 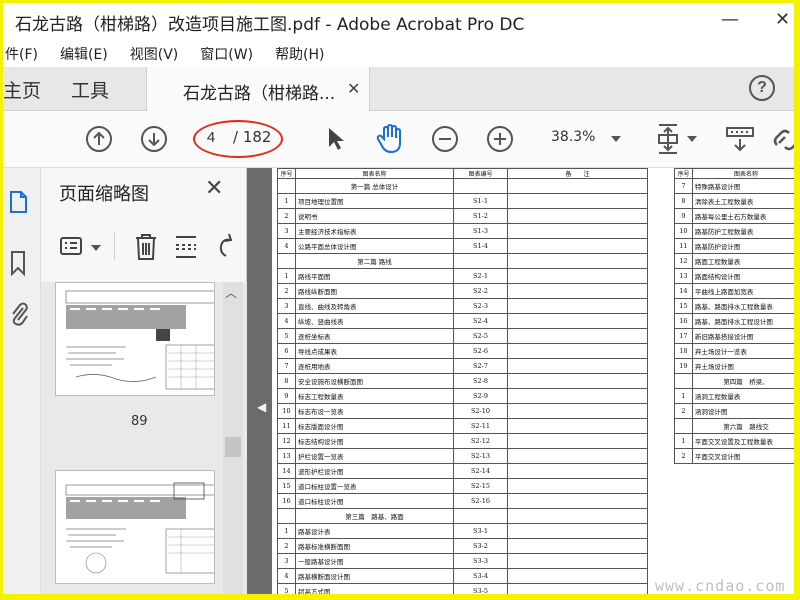 What do you see at coordinates (72, 248) in the screenshot?
I see `thumbnail-options-button` at bounding box center [72, 248].